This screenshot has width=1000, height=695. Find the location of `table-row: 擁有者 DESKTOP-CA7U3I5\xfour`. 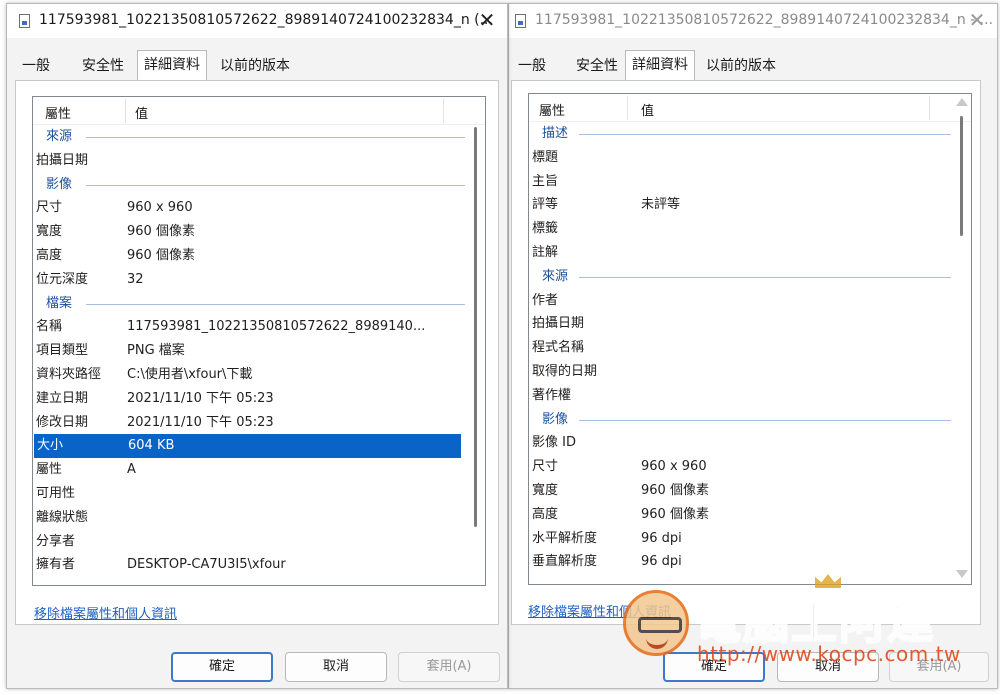

table-row: 擁有者 DESKTOP-CA7U3I5\xfour is located at coordinates (250, 565).